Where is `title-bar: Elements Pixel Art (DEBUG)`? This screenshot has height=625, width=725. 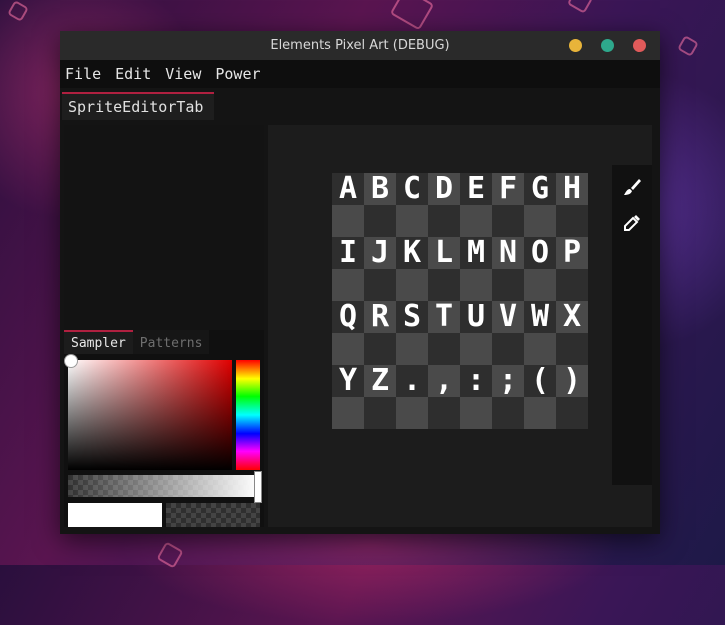
title-bar: Elements Pixel Art (DEBUG) is located at coordinates (360, 45).